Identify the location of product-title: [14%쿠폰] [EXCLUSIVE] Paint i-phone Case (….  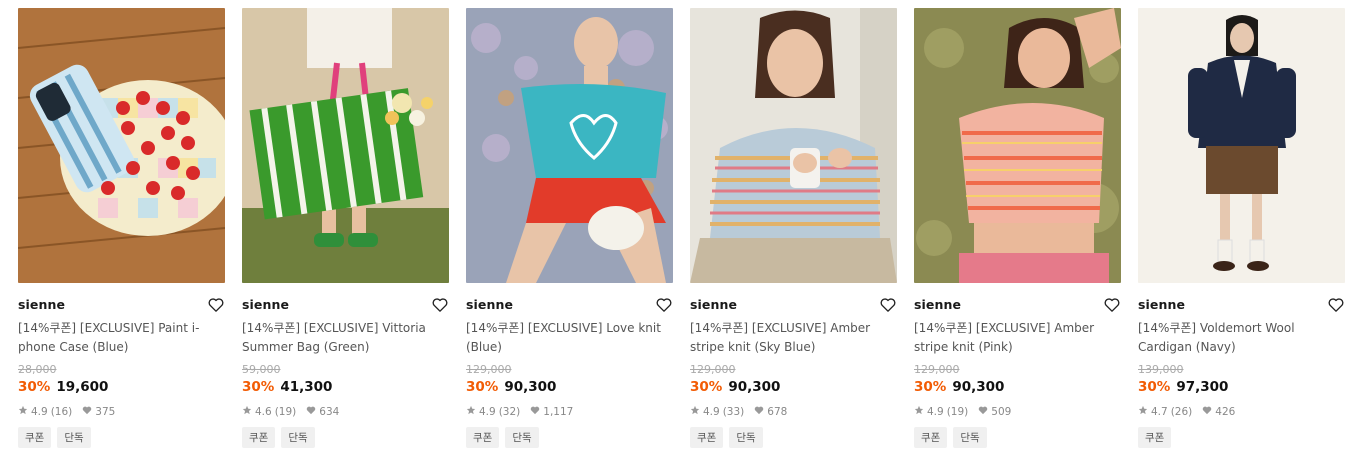
(121, 338).